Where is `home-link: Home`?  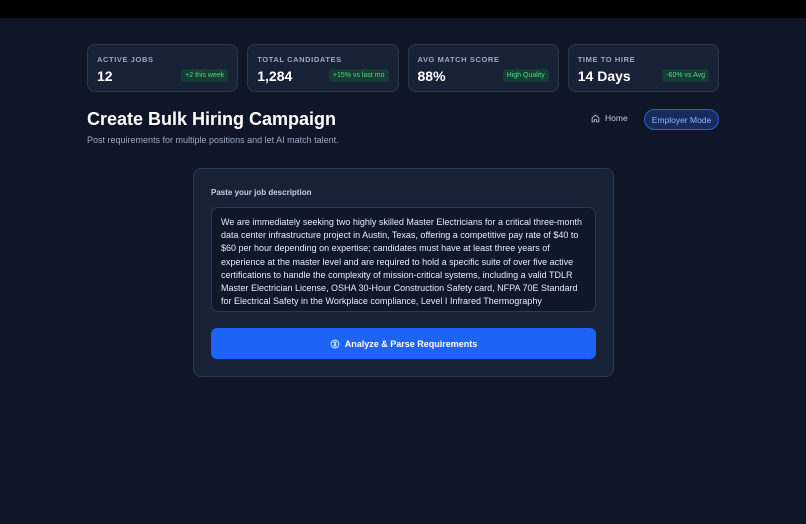
home-link: Home is located at coordinates (609, 118).